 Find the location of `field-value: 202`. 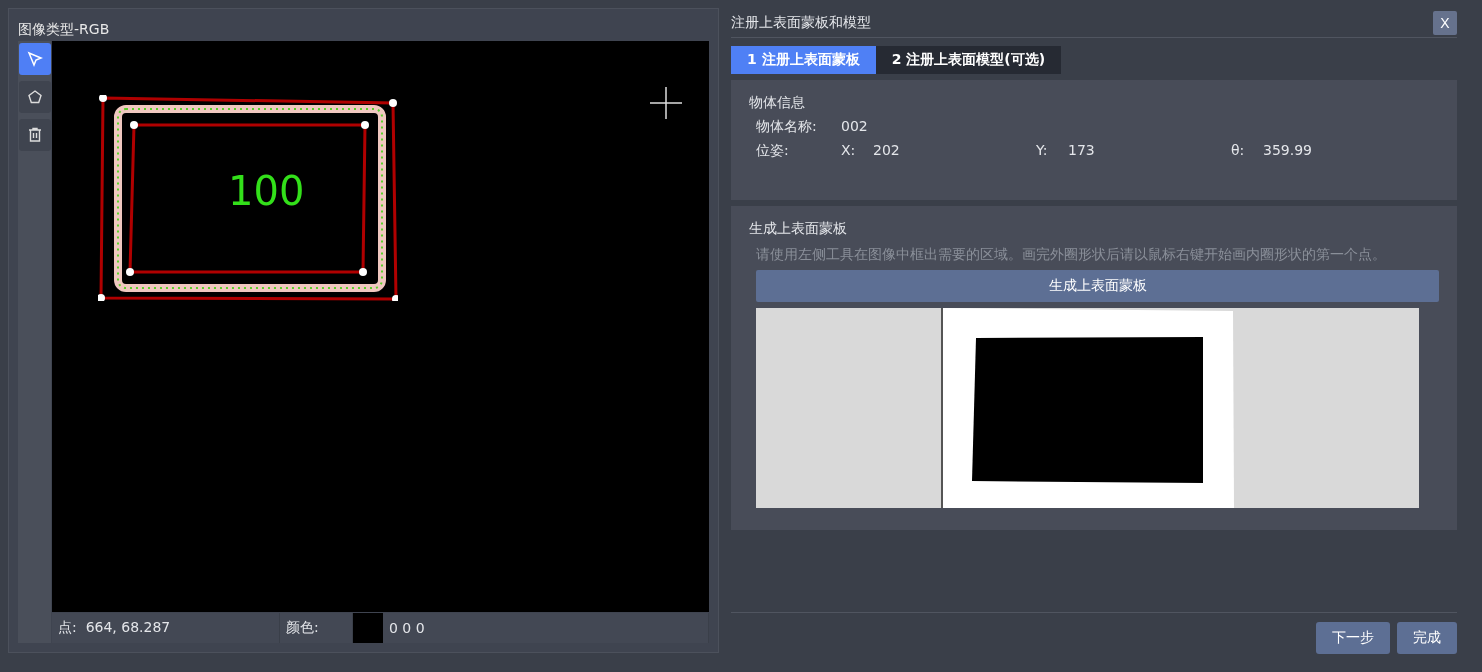

field-value: 202 is located at coordinates (887, 151).